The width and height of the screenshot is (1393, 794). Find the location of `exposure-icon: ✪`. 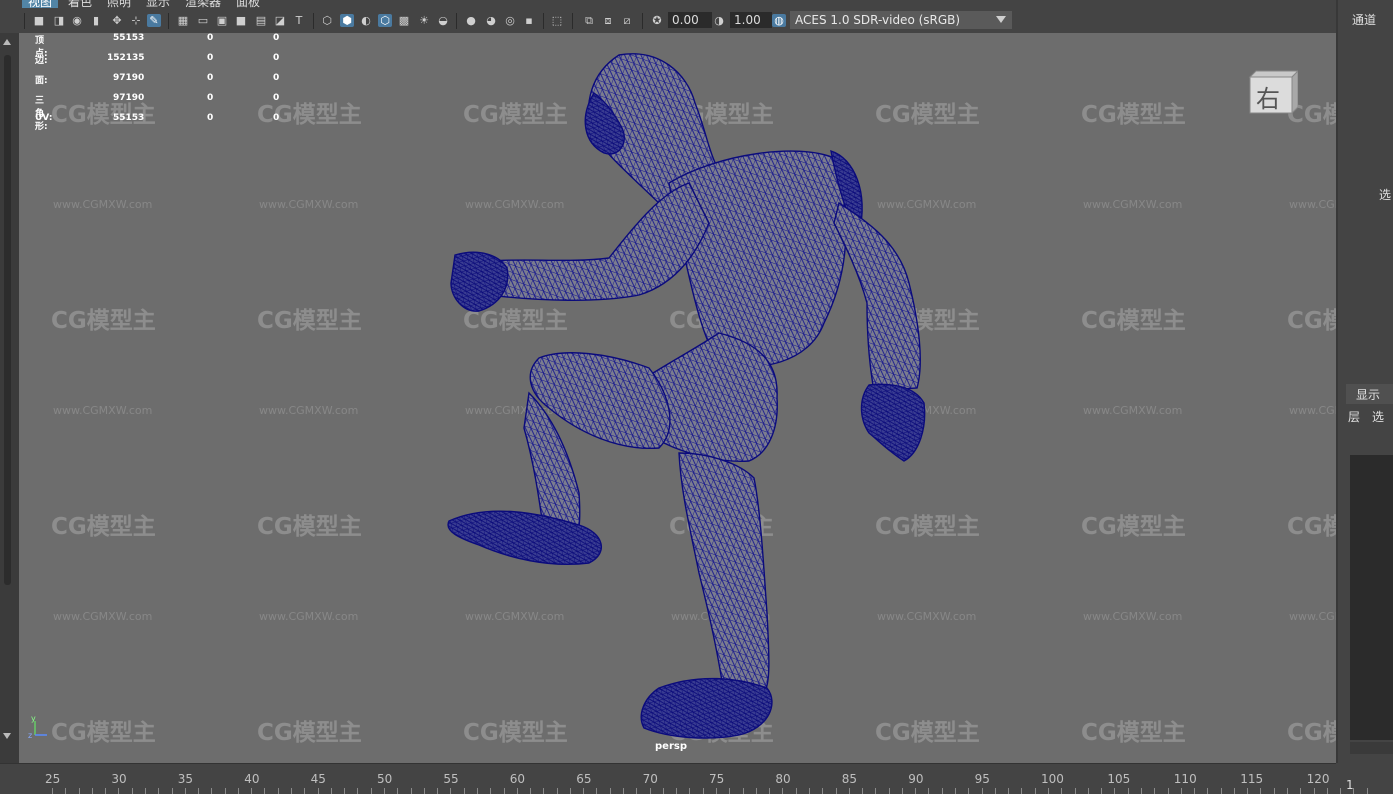

exposure-icon: ✪ is located at coordinates (657, 20).